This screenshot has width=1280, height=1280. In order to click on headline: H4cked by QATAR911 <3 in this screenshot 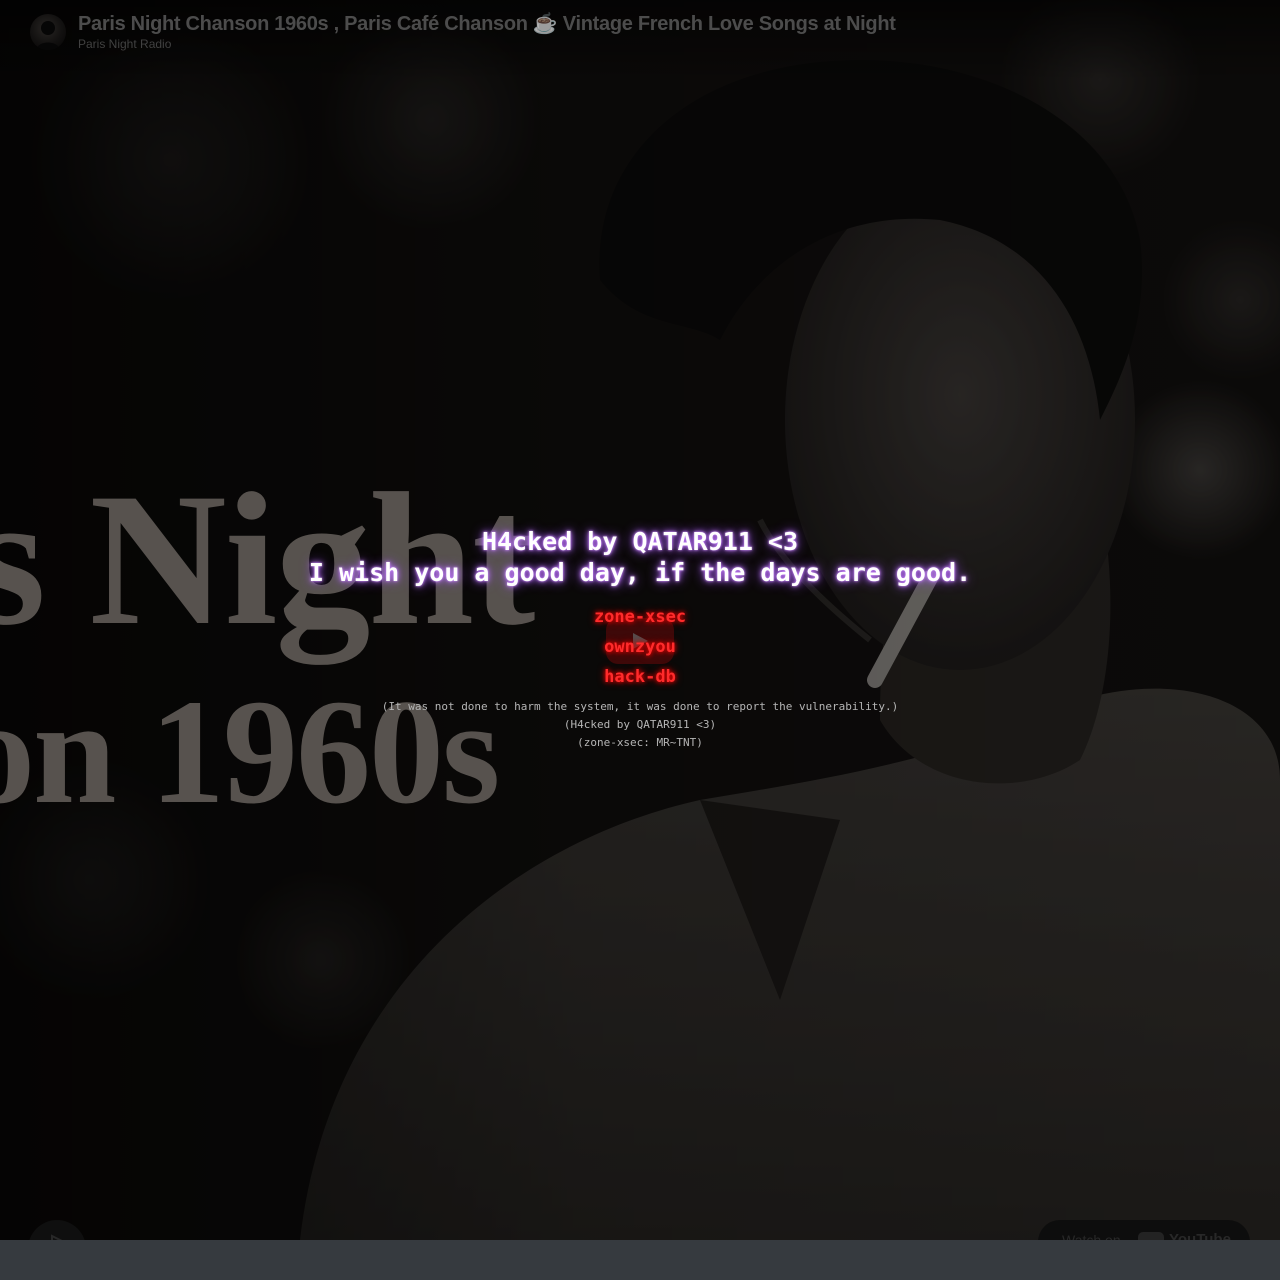, I will do `click(640, 541)`.